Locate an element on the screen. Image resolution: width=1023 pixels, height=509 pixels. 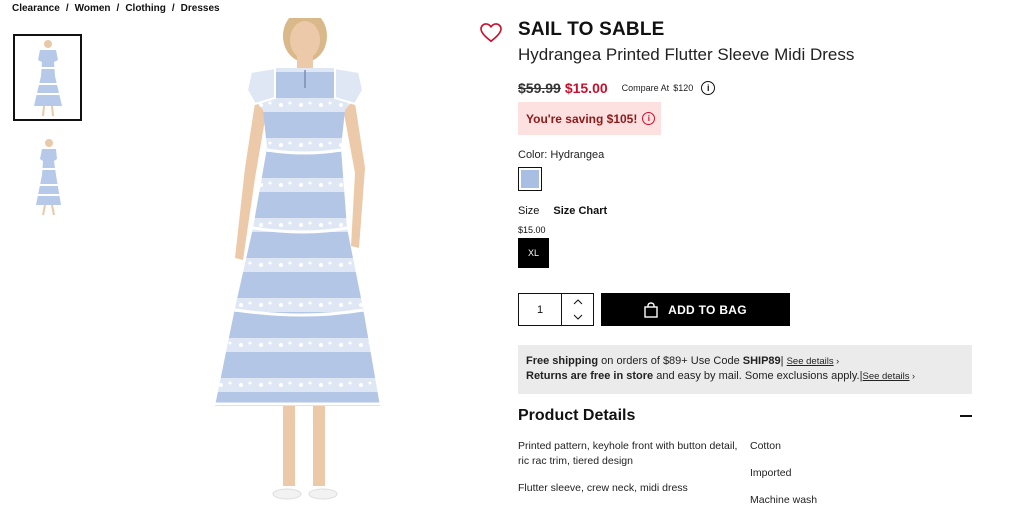
price-row: $59.99 $15.00 Compare At $120 i is located at coordinates (617, 88).